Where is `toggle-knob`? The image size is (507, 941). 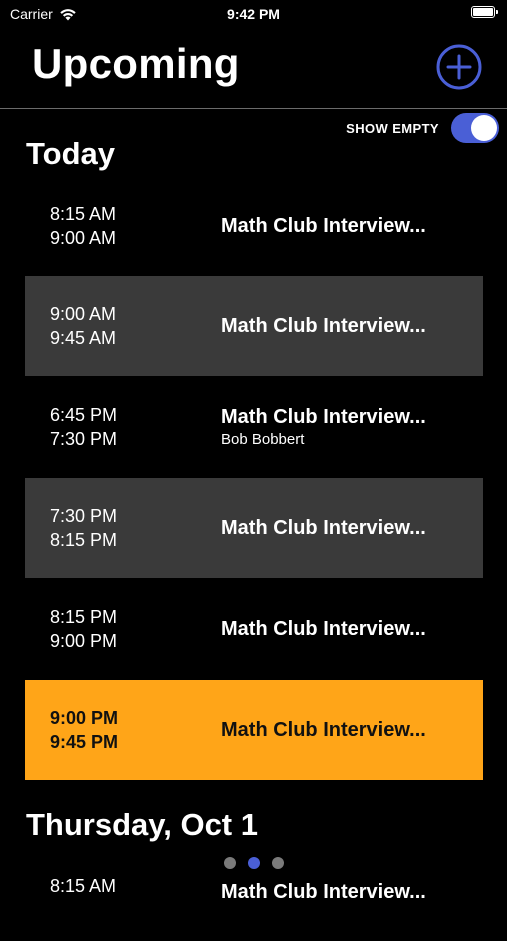 toggle-knob is located at coordinates (484, 128).